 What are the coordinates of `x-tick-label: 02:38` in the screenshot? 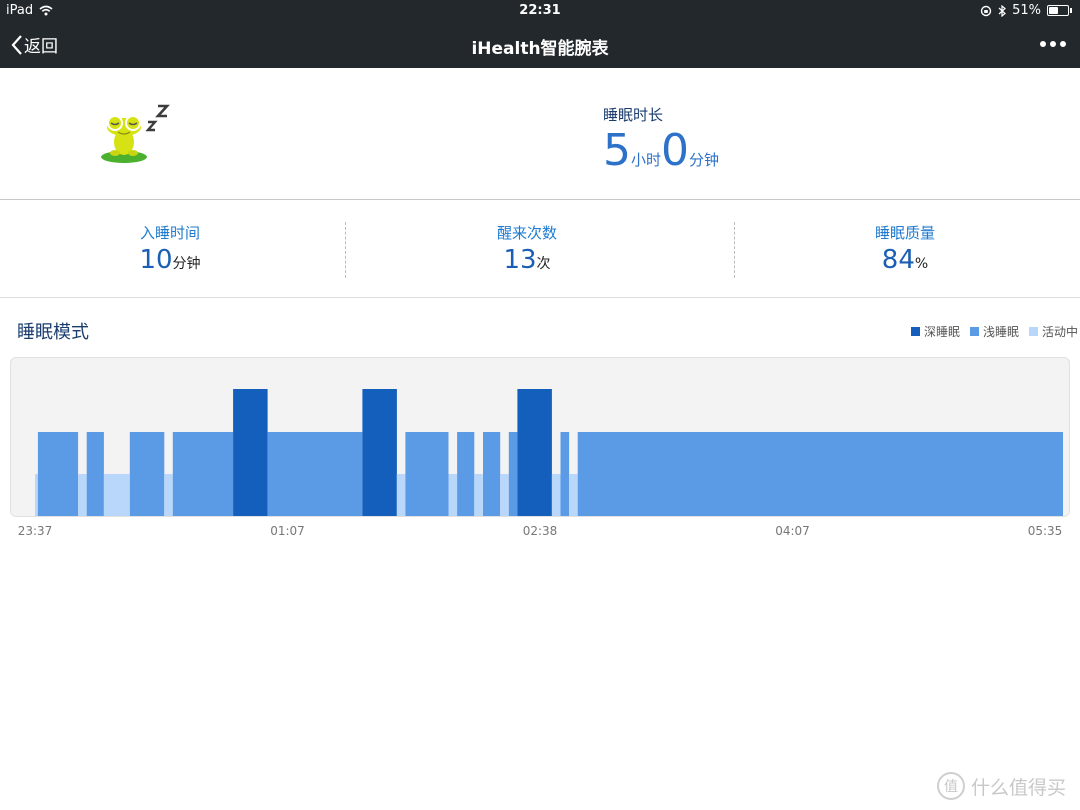 It's located at (540, 531).